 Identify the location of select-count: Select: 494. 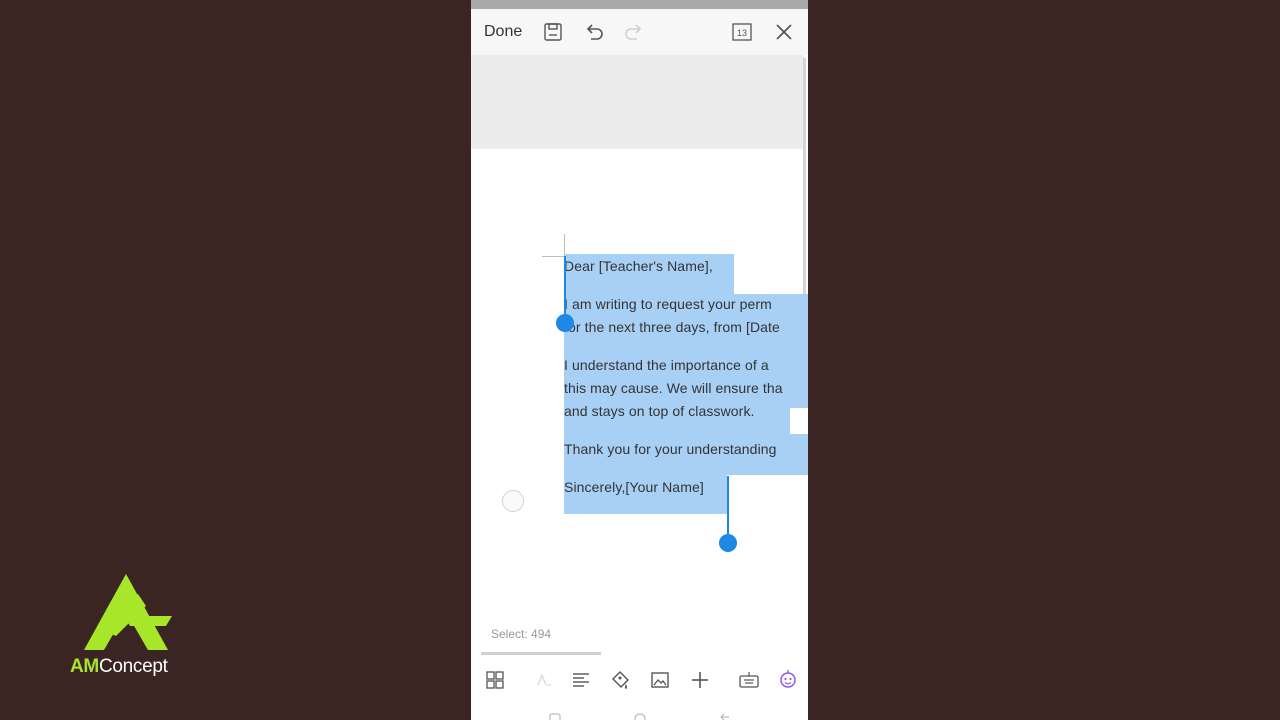
(521, 634).